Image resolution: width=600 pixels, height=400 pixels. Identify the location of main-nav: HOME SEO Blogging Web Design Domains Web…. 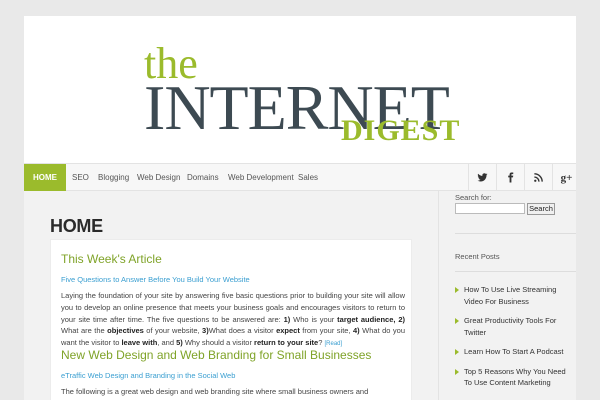
(300, 177).